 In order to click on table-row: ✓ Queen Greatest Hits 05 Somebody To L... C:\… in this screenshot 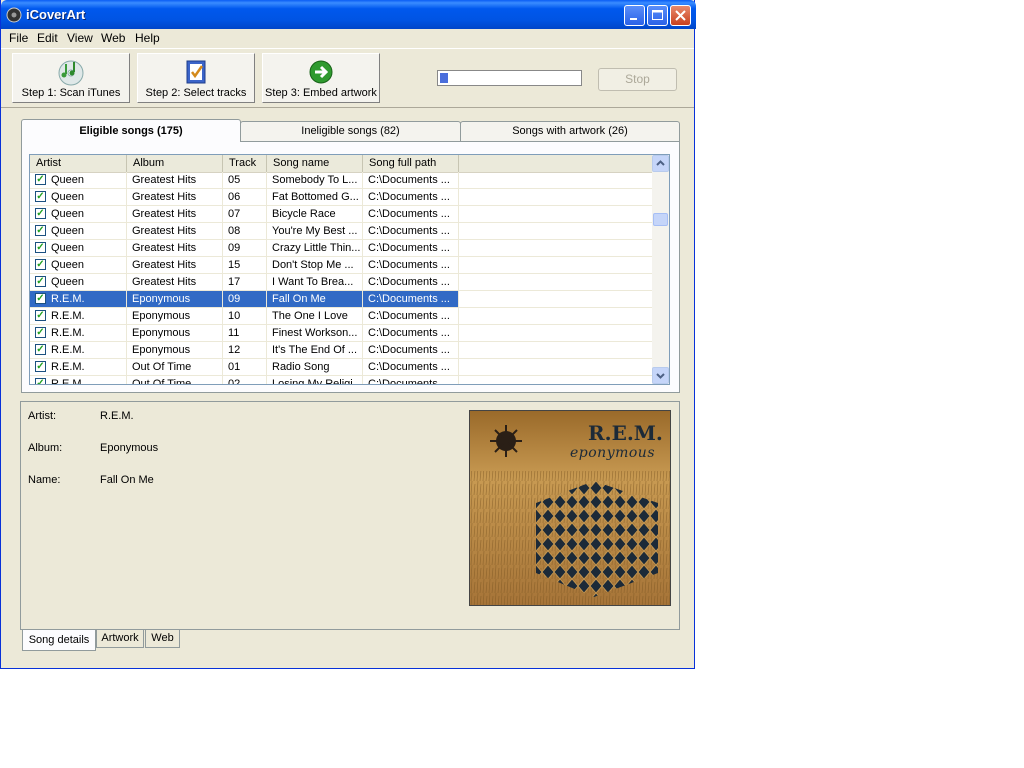, I will do `click(341, 180)`.